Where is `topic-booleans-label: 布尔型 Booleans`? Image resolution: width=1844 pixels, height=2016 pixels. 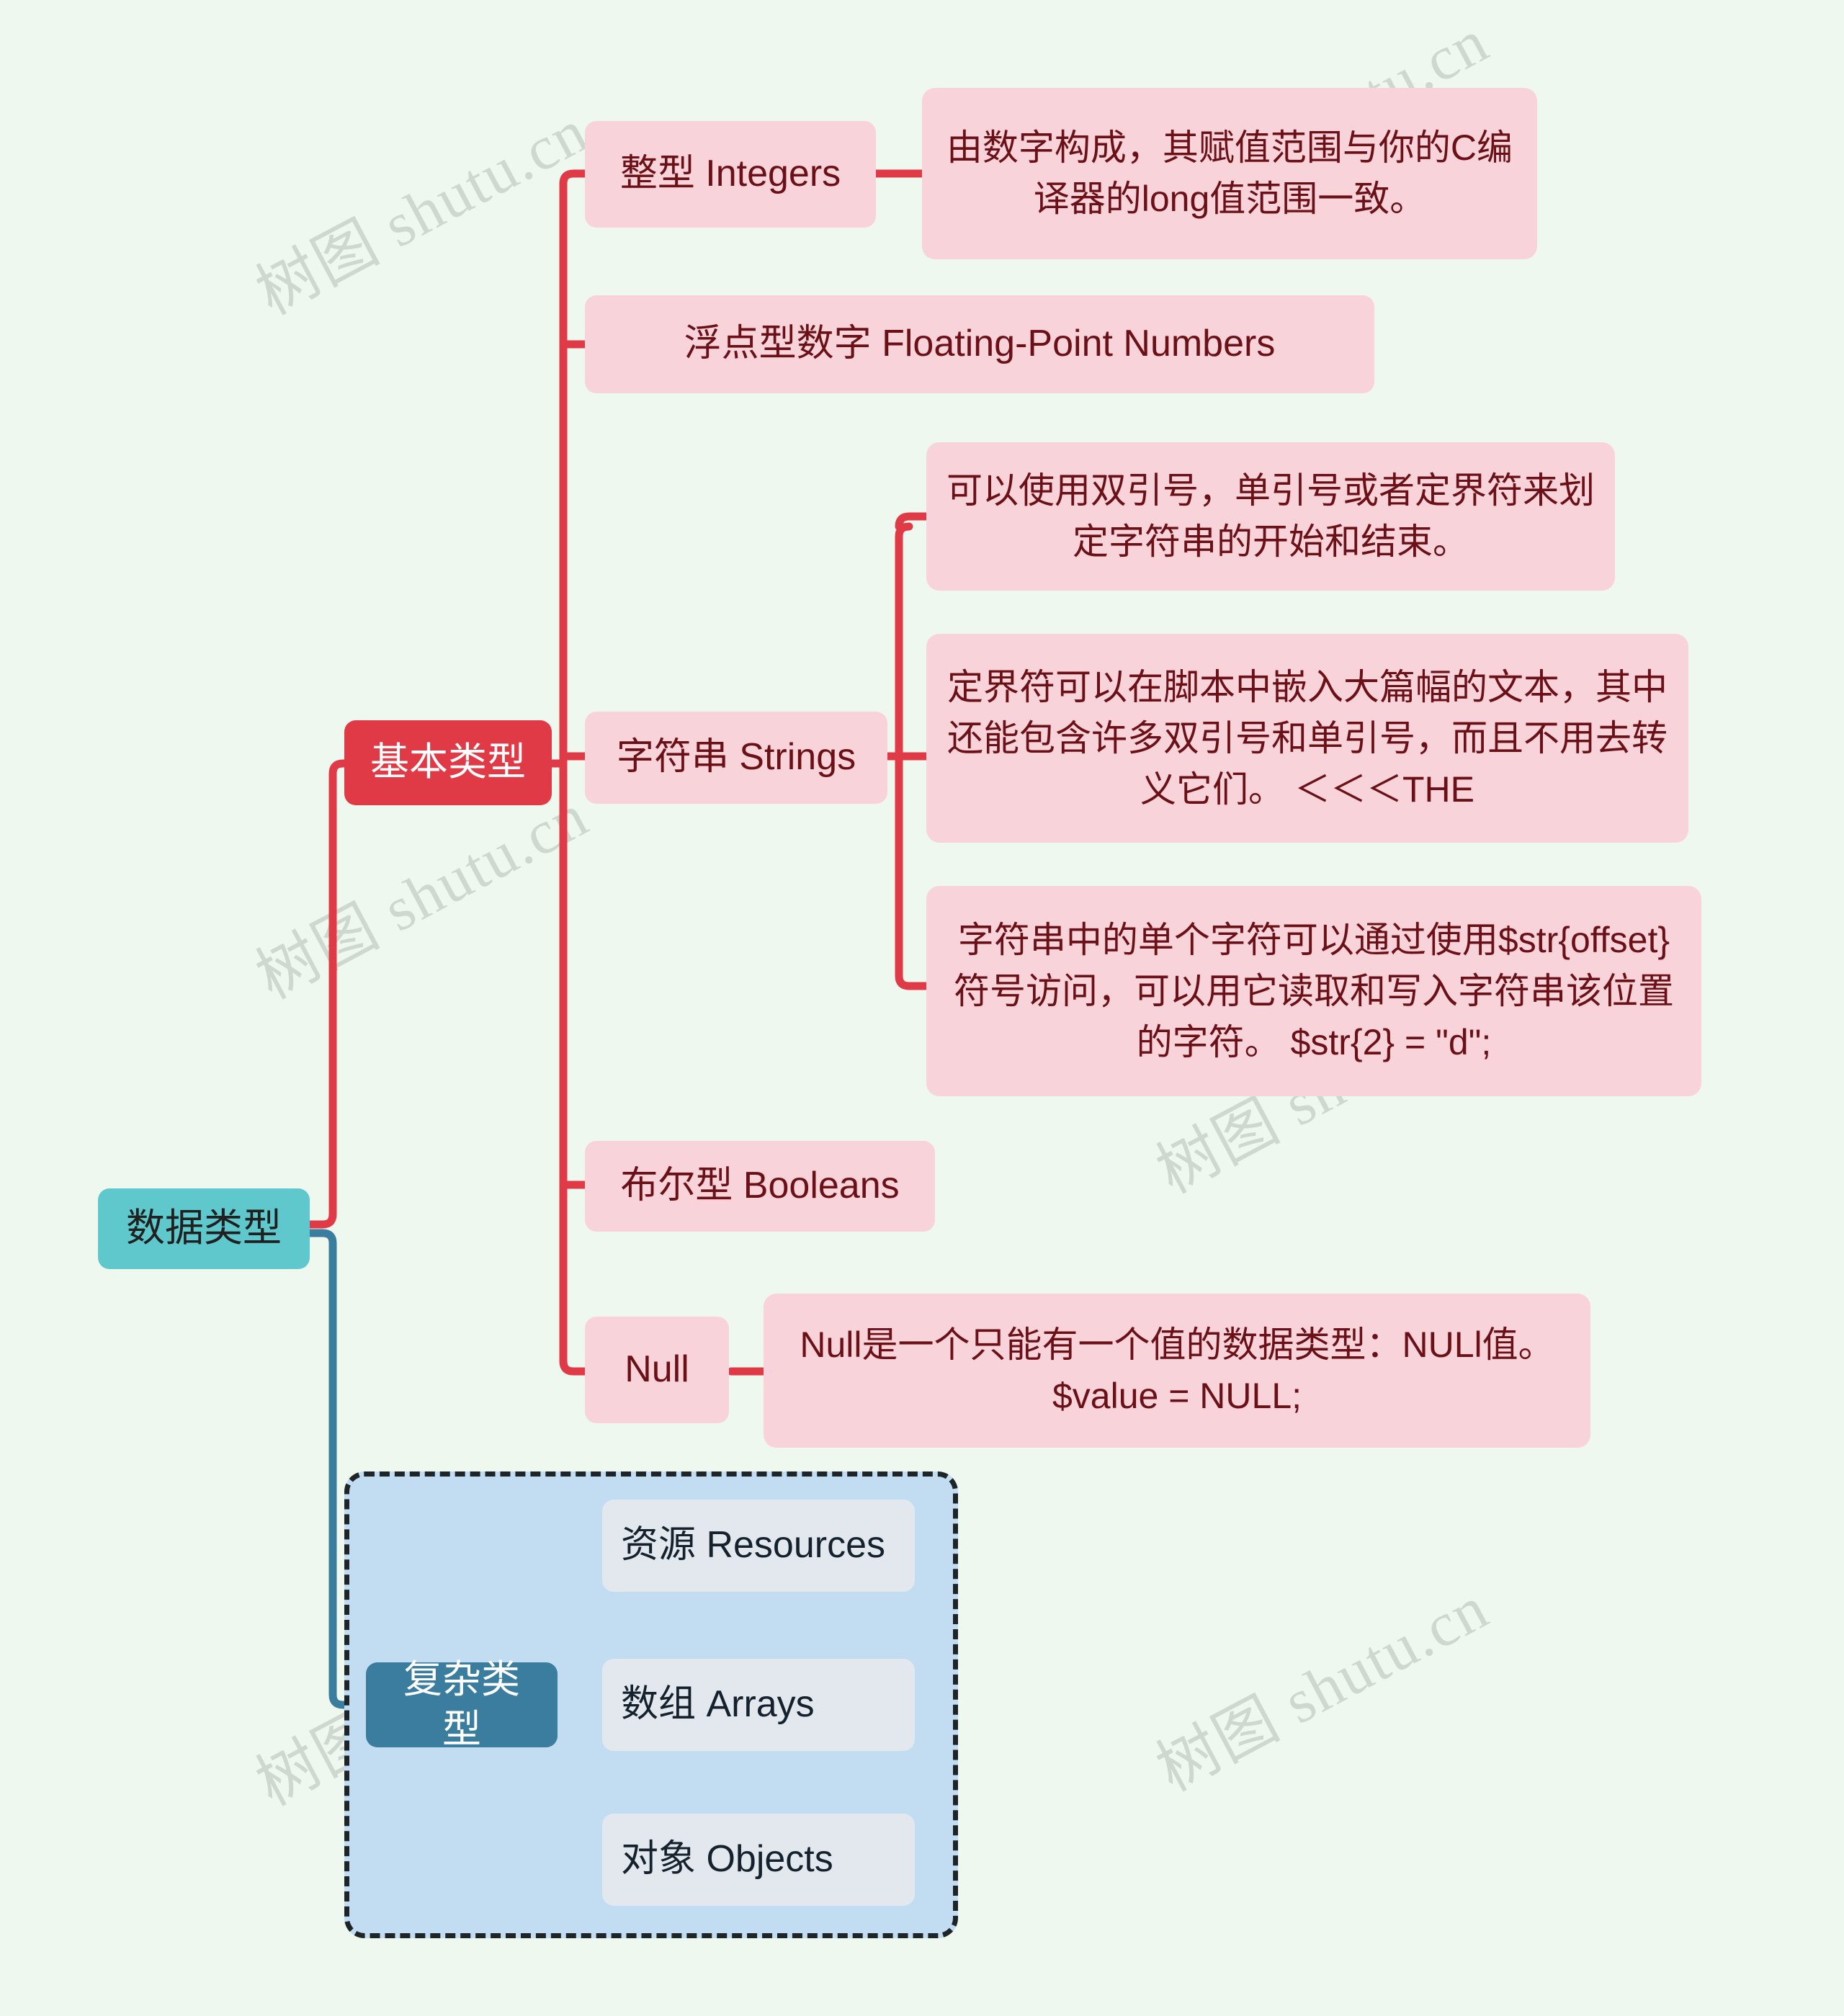 topic-booleans-label: 布尔型 Booleans is located at coordinates (760, 1186).